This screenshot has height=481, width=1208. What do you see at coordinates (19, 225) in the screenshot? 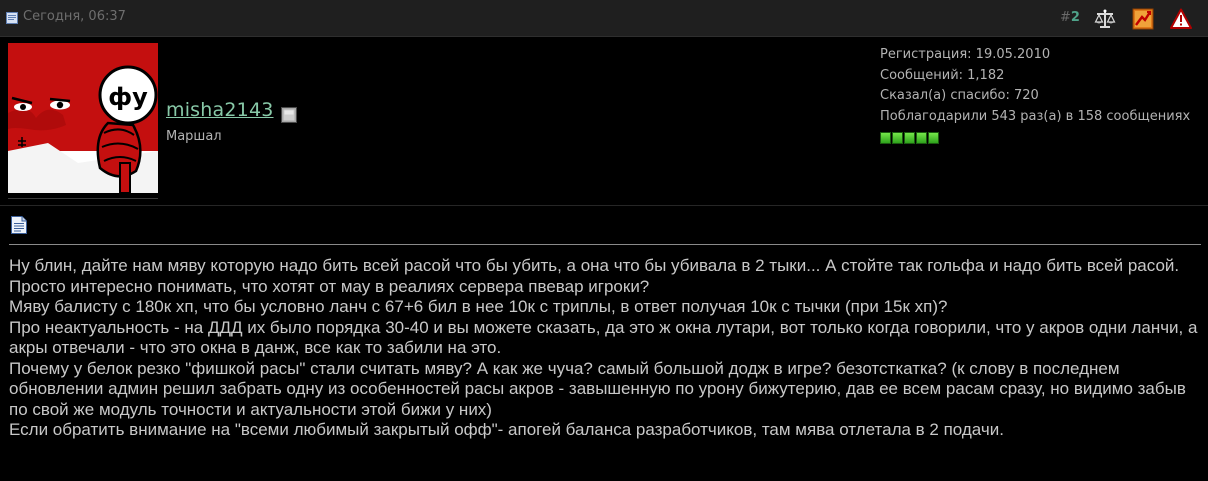
I see `post-icon` at bounding box center [19, 225].